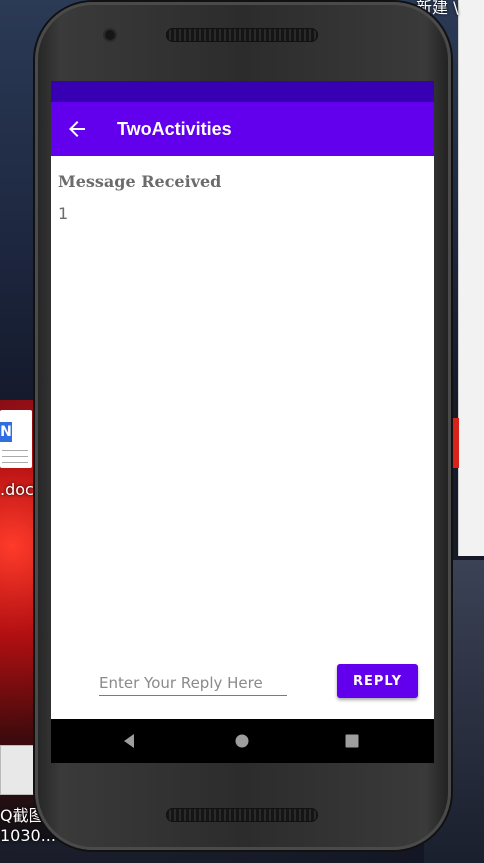  Describe the element at coordinates (193, 683) in the screenshot. I see `reply-input` at that location.